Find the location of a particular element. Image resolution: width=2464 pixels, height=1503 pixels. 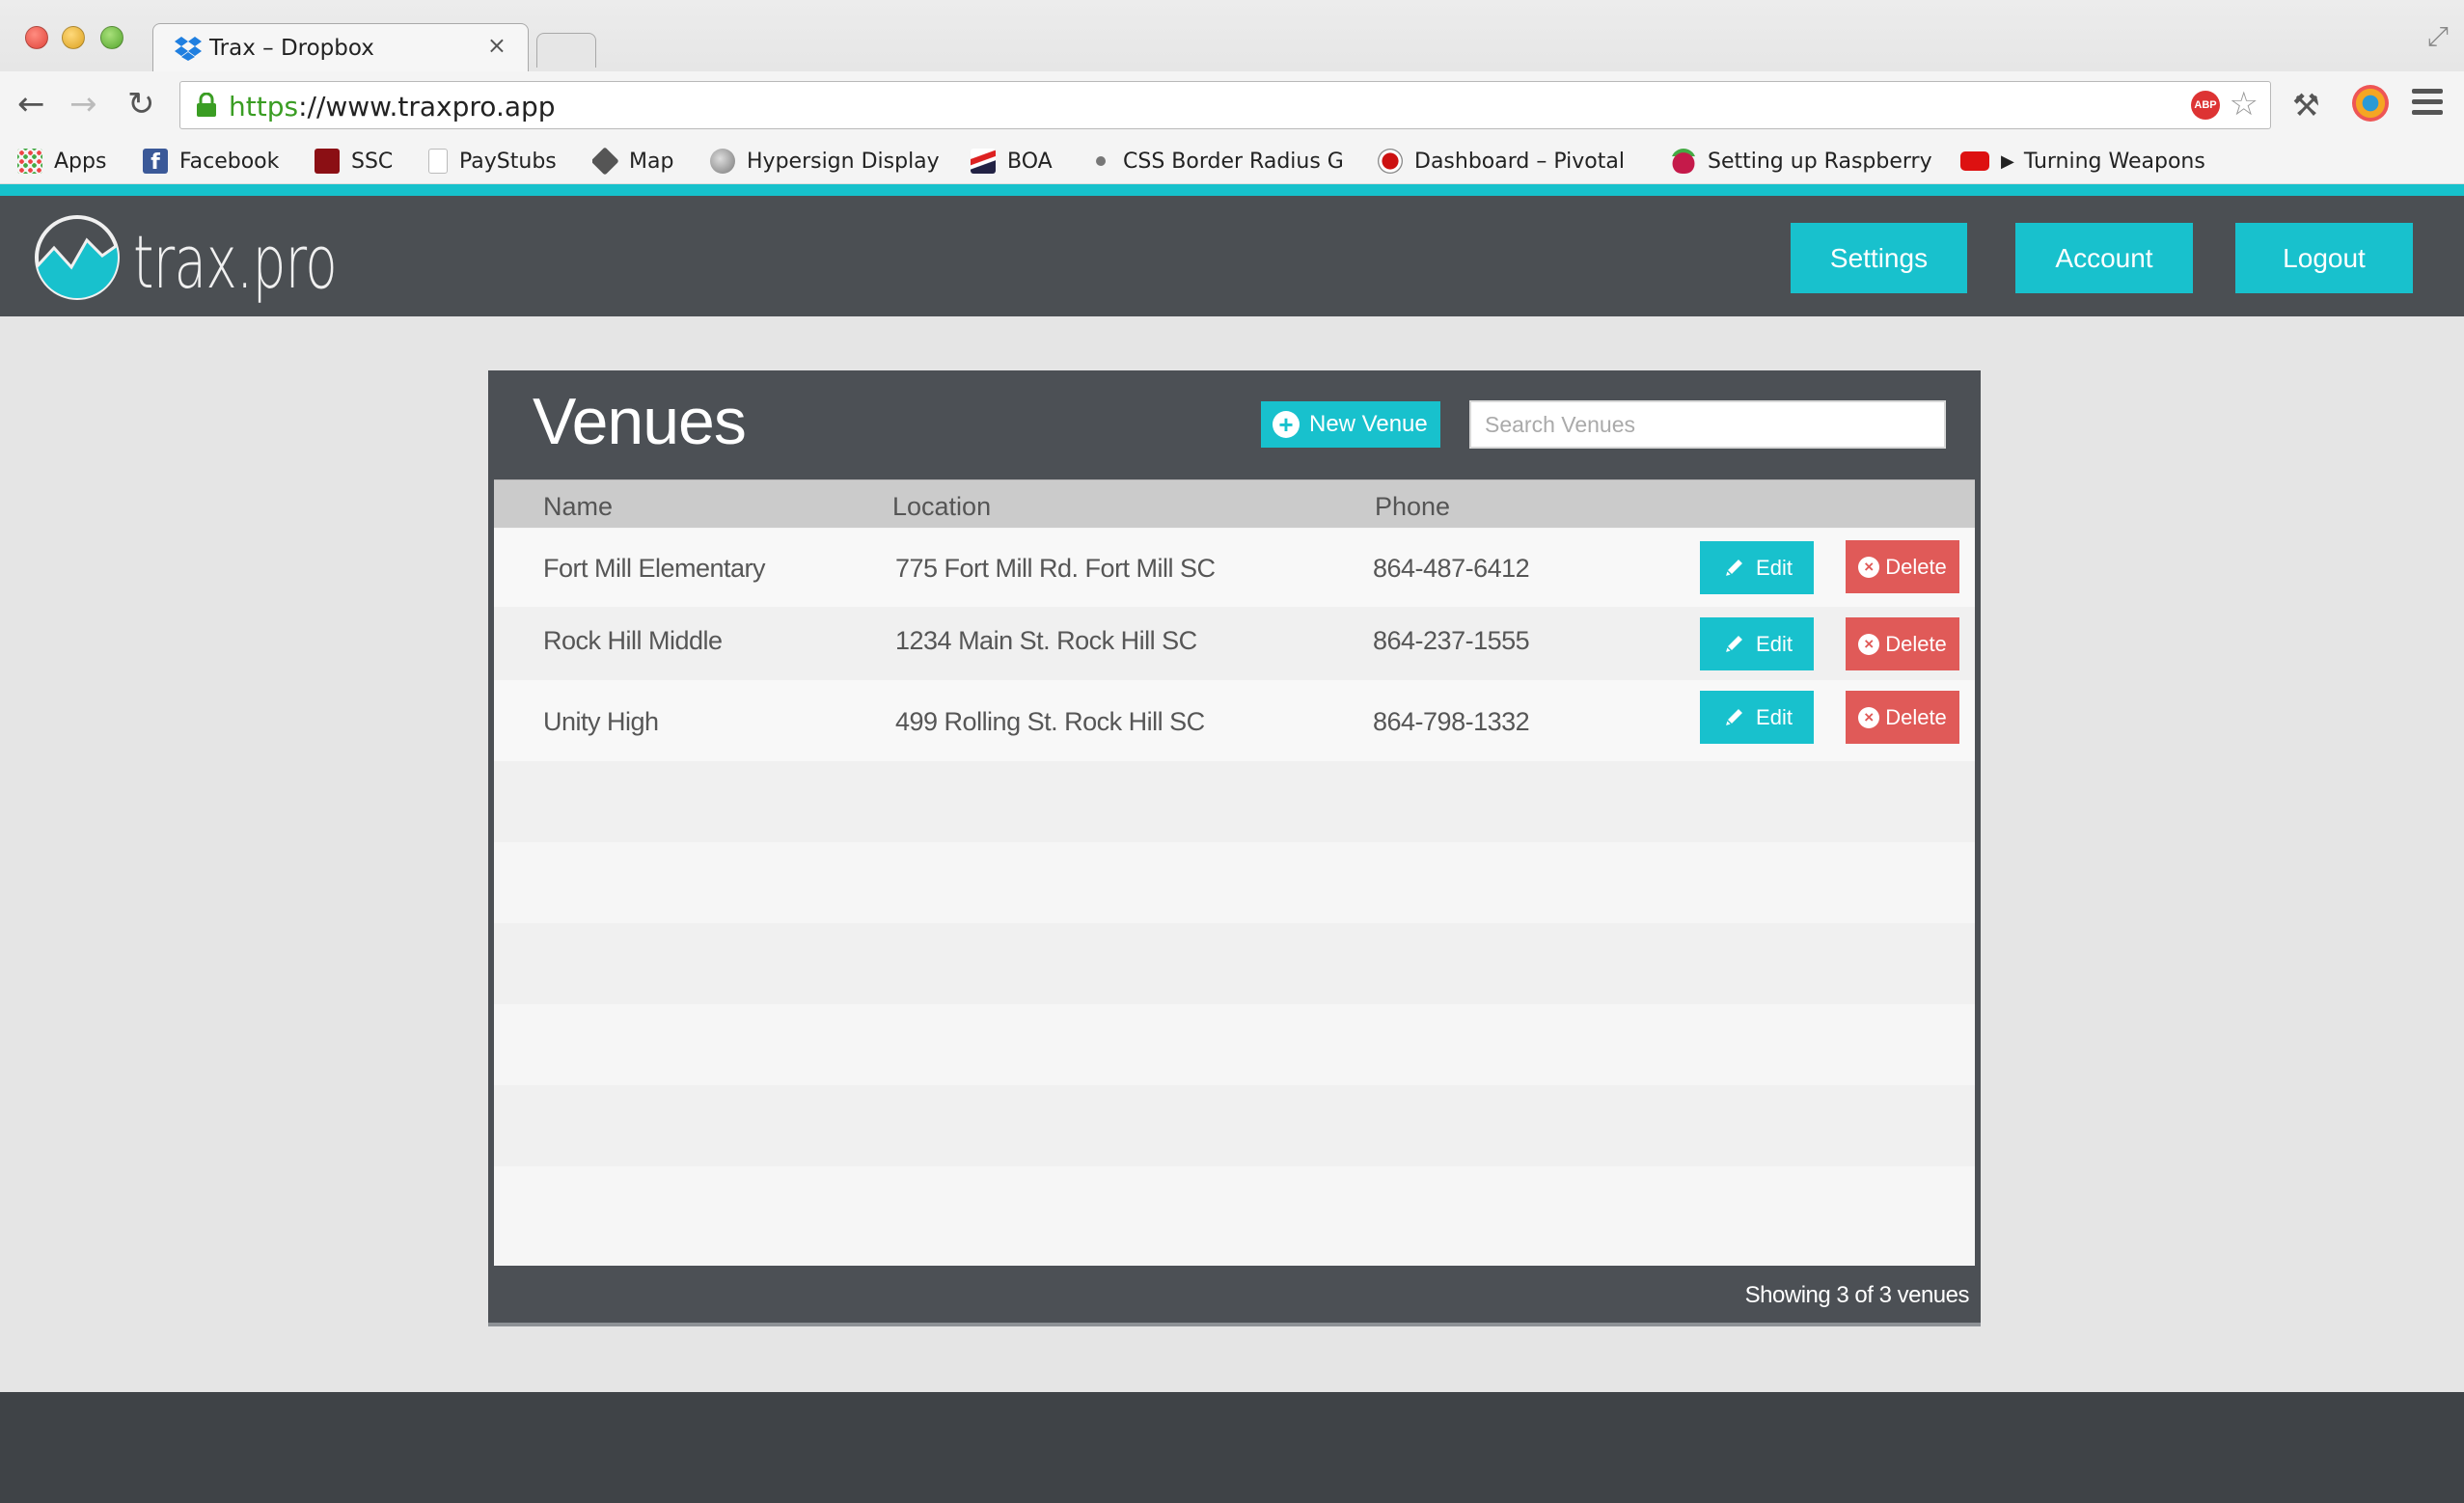

settings-button: Settings is located at coordinates (1879, 258).